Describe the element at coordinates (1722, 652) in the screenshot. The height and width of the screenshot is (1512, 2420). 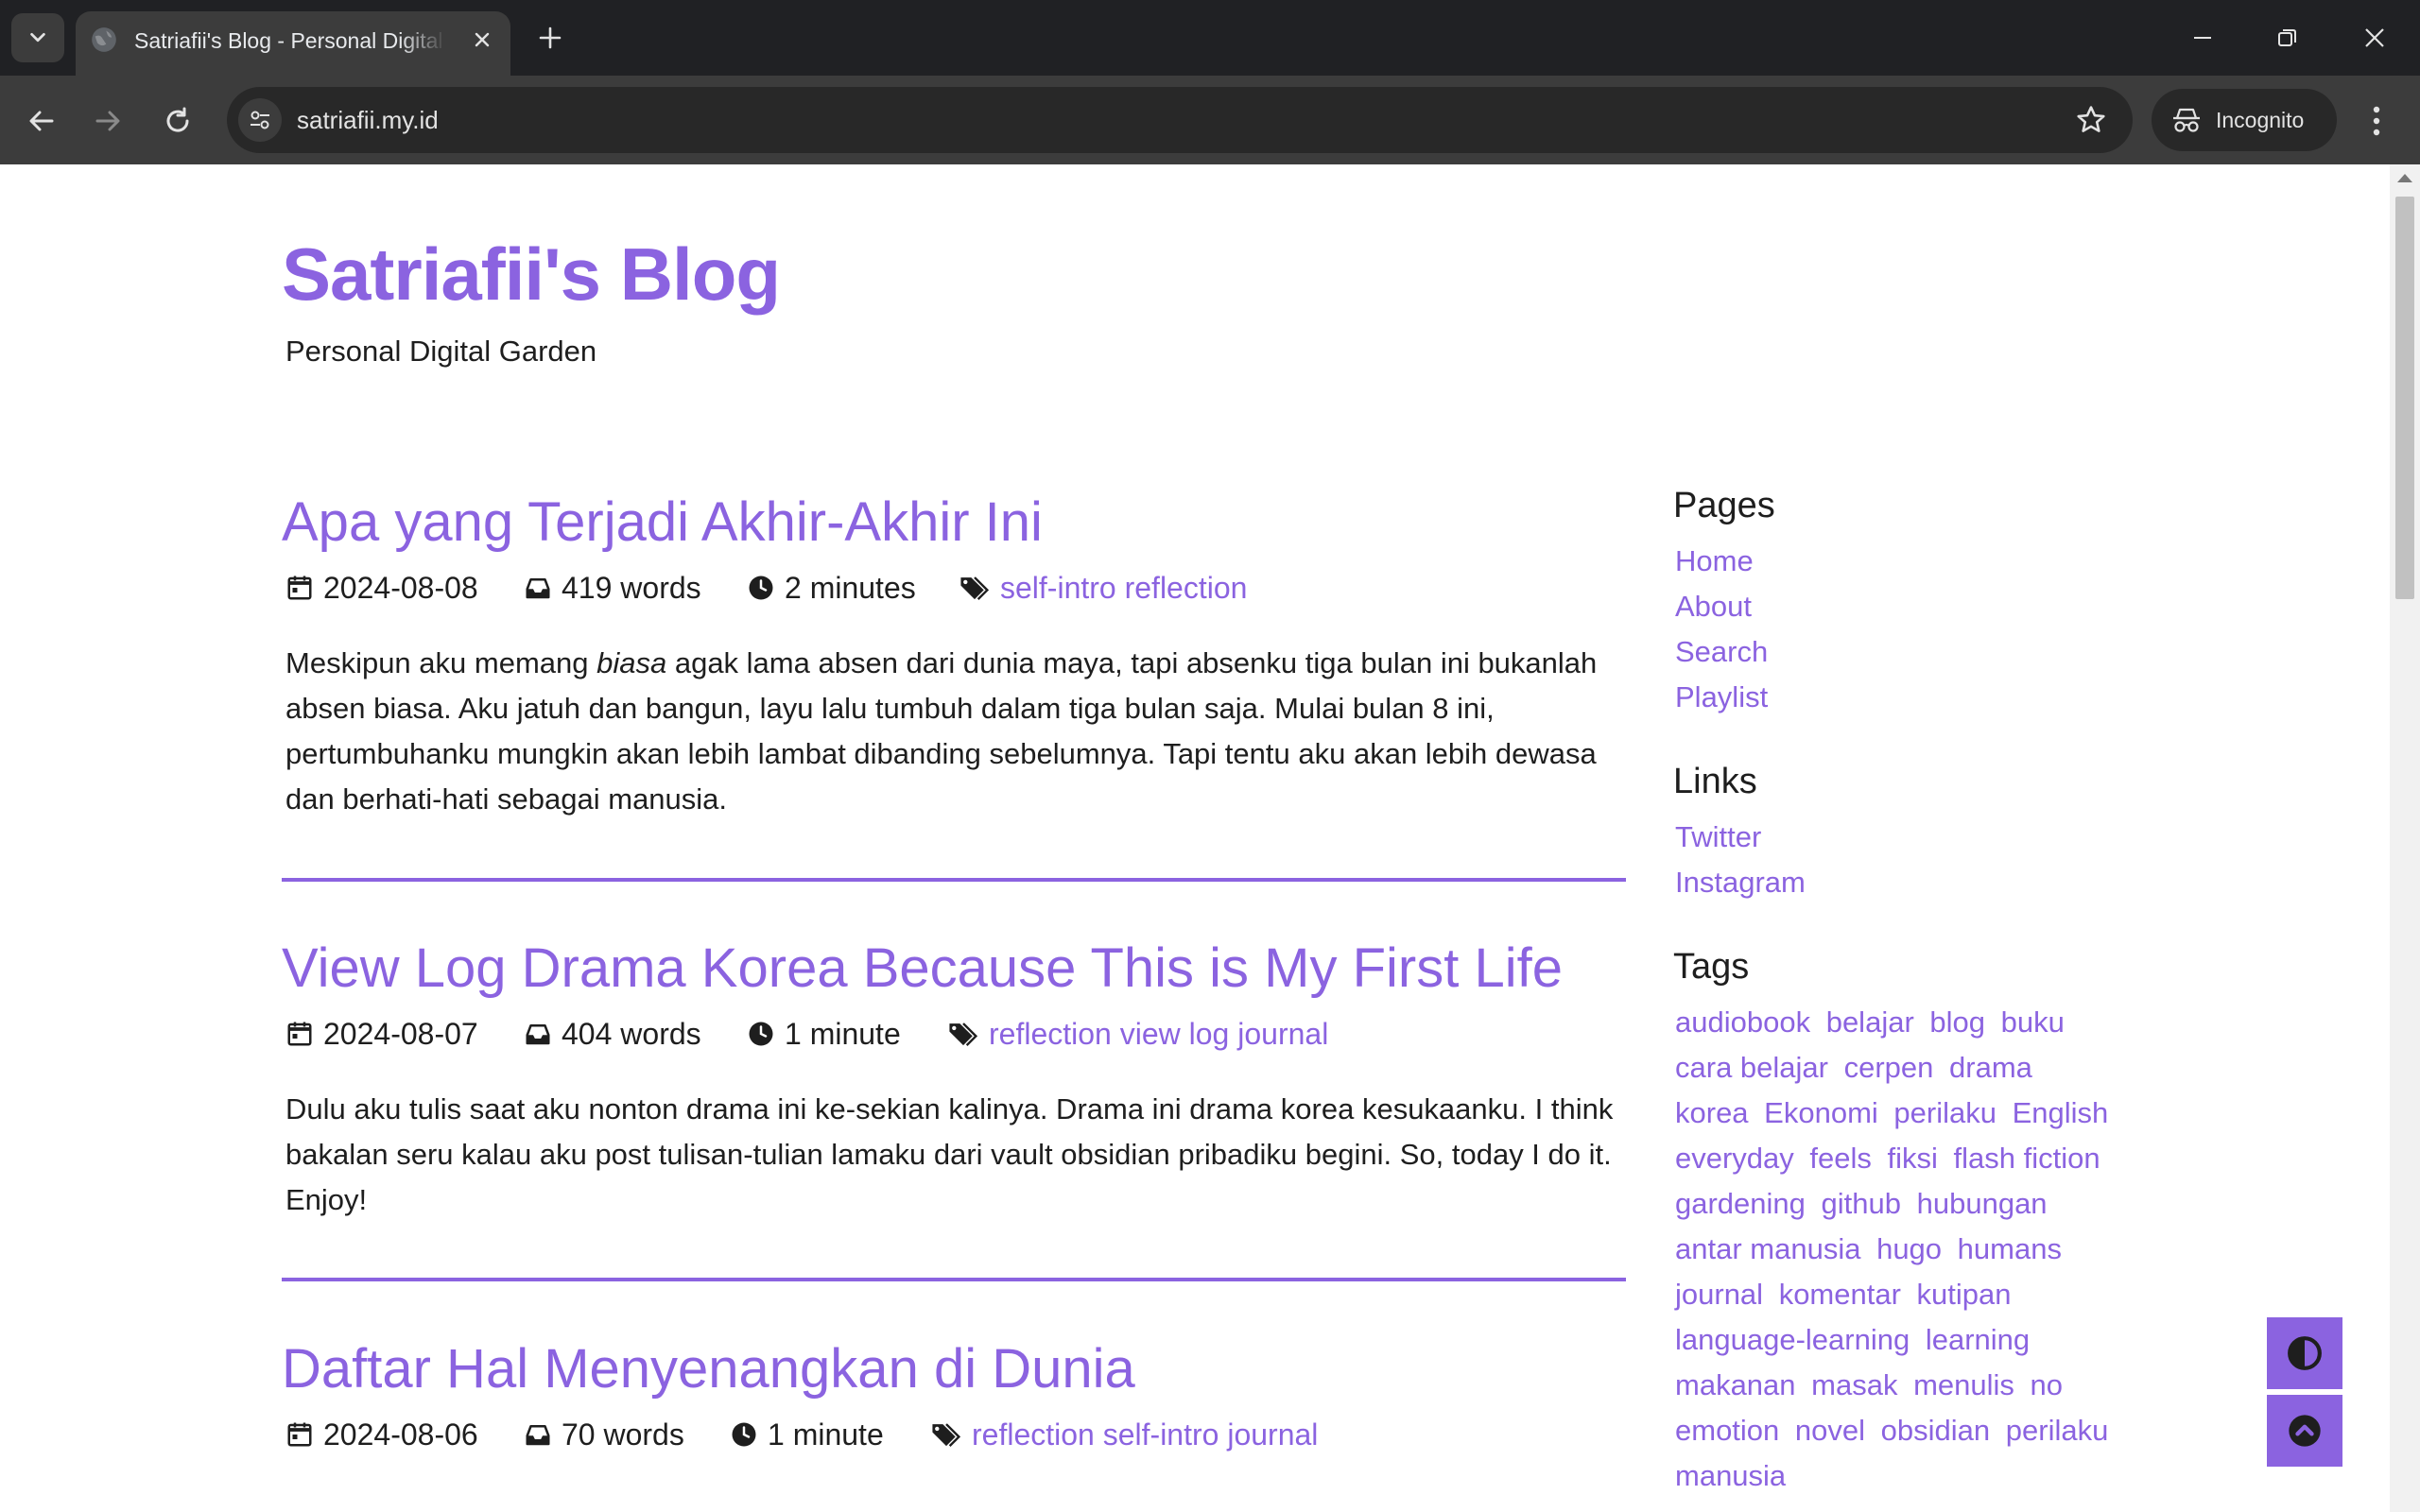
I see `sidebar-link-search: Search` at that location.